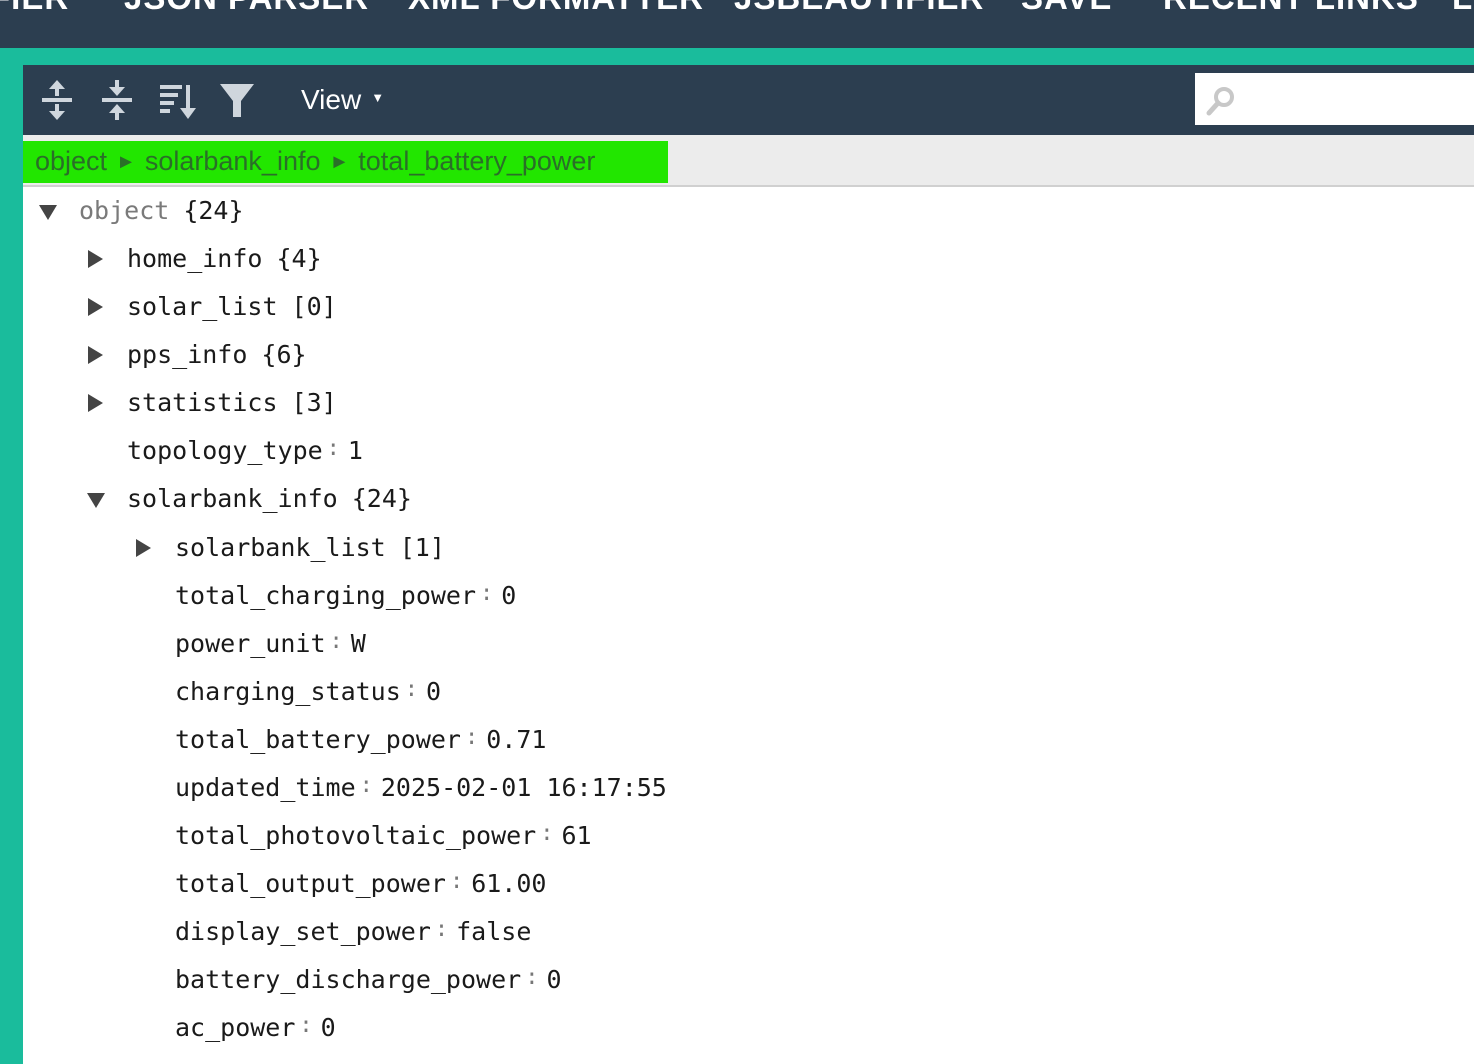  I want to click on tree-row: total_photovoltaic_power:61, so click(383, 836).